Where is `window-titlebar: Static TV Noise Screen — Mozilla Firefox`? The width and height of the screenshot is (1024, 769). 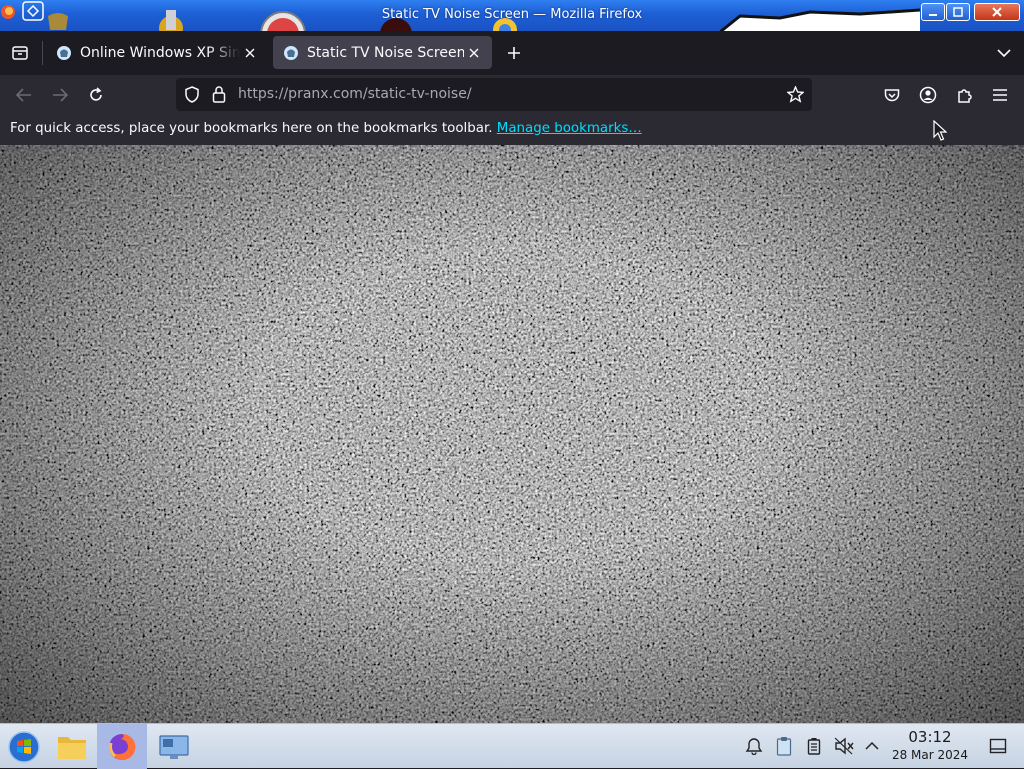
window-titlebar: Static TV Noise Screen — Mozilla Firefox is located at coordinates (512, 15).